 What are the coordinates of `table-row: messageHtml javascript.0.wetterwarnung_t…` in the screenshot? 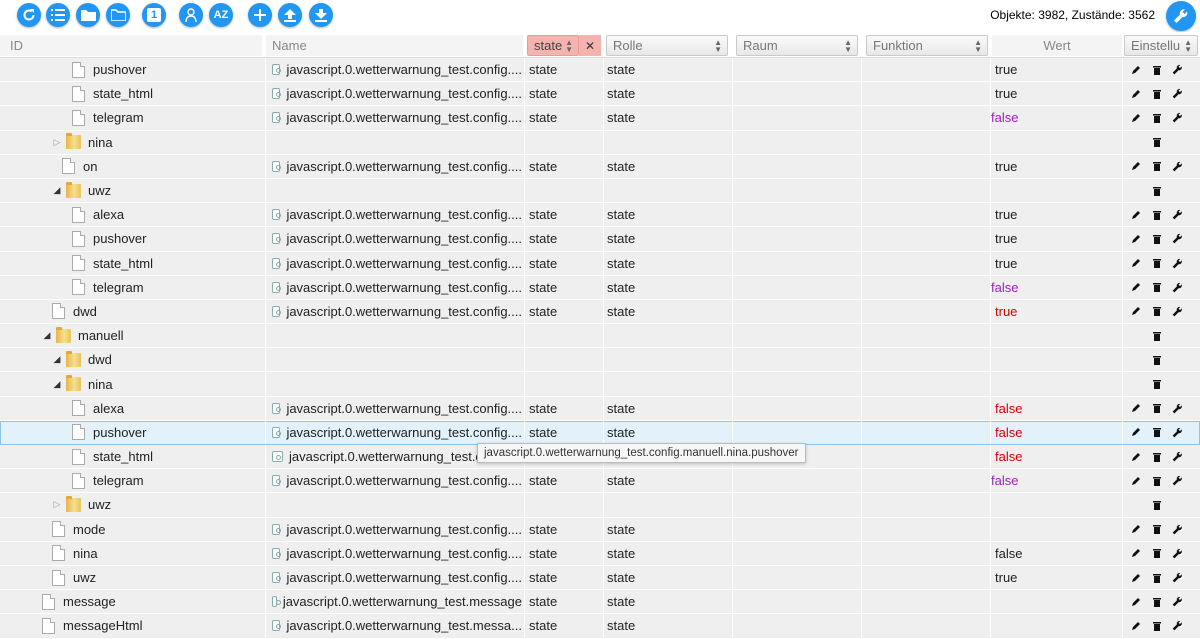 It's located at (600, 626).